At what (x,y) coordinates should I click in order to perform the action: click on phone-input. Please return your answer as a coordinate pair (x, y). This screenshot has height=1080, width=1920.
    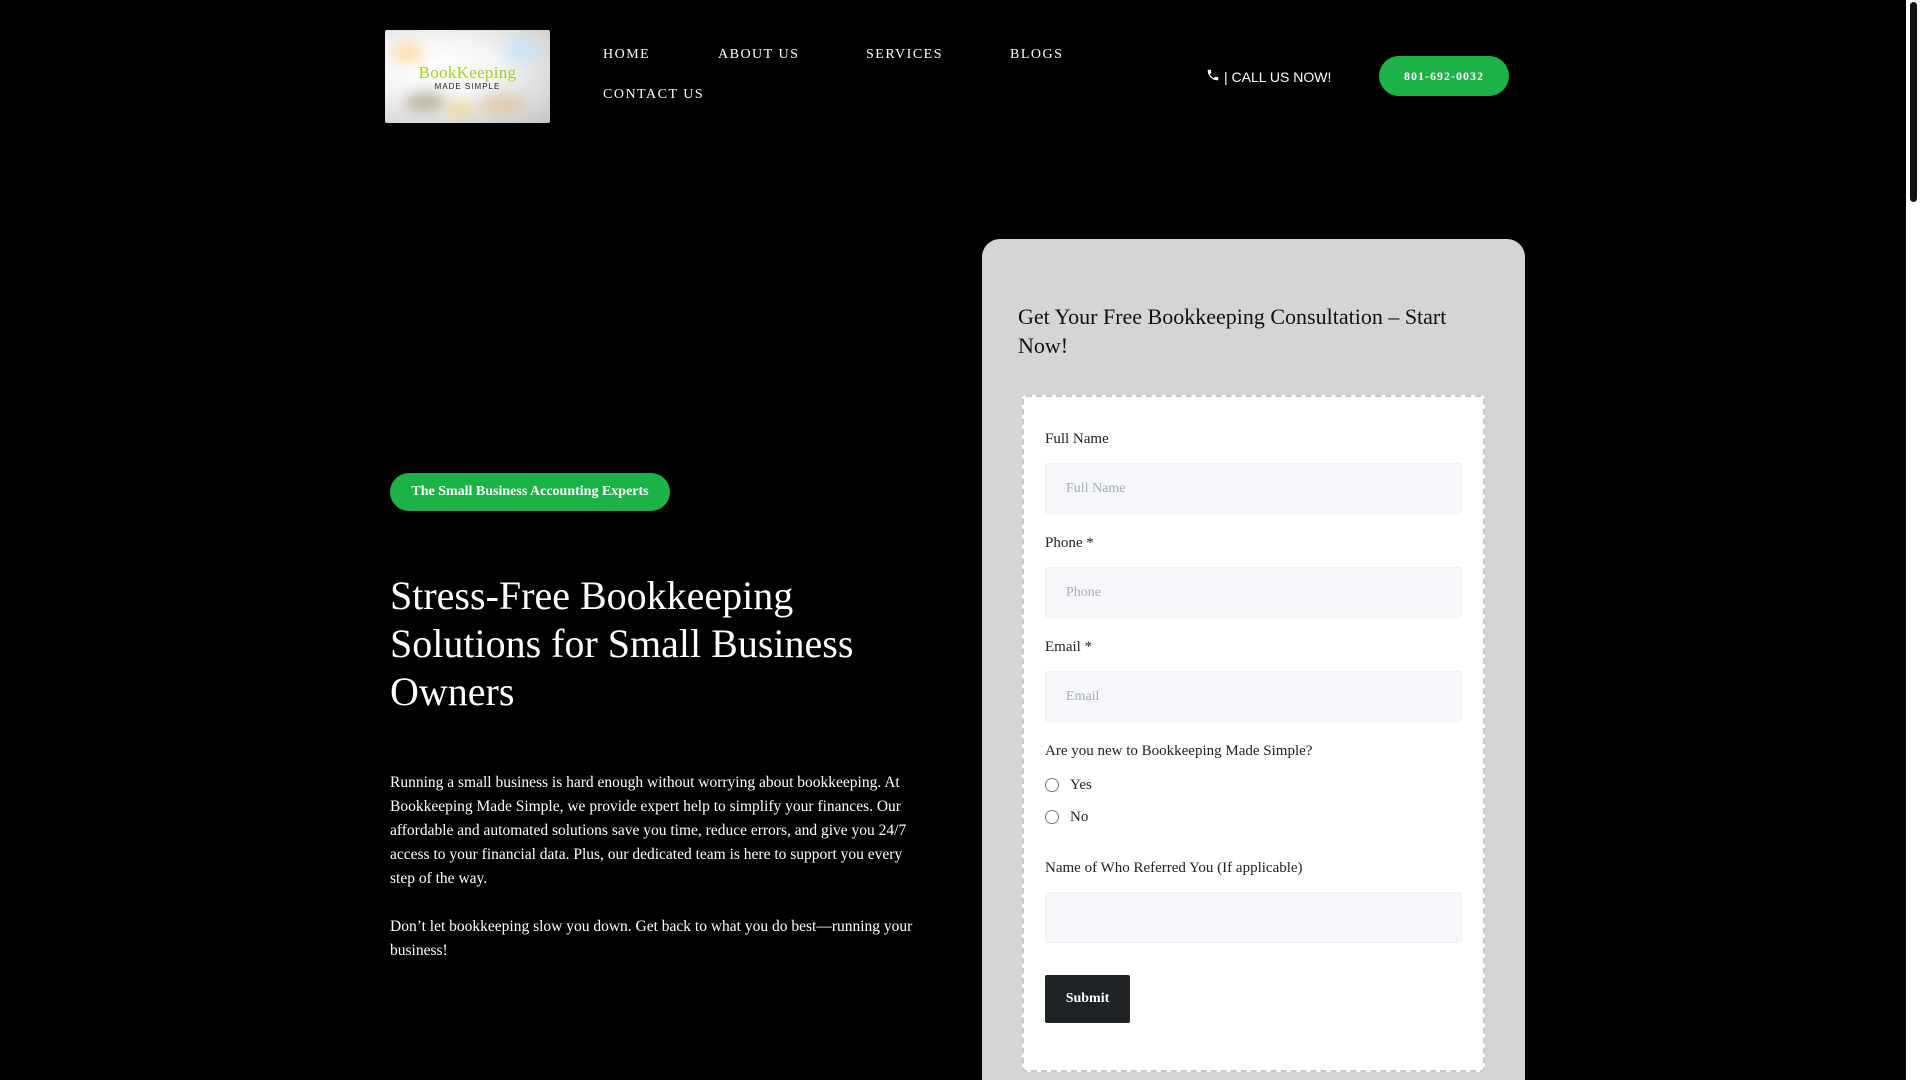
    Looking at the image, I should click on (1253, 592).